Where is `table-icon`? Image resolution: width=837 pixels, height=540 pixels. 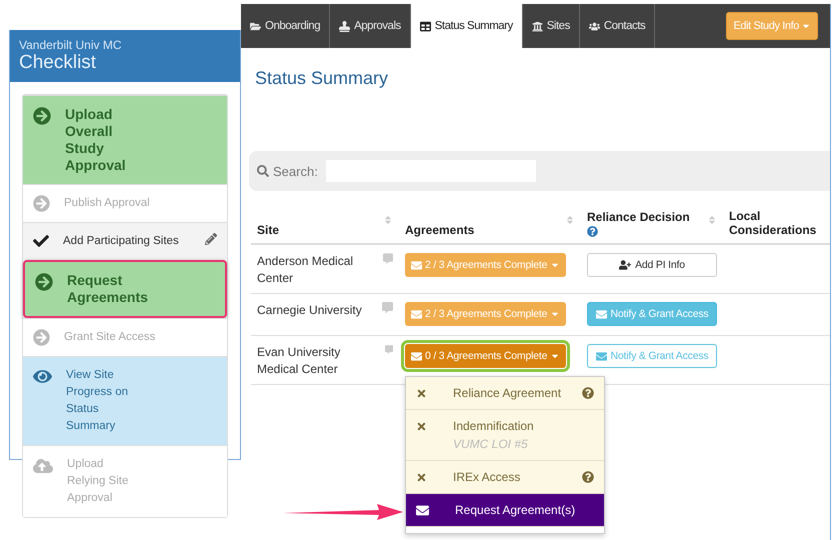 table-icon is located at coordinates (425, 26).